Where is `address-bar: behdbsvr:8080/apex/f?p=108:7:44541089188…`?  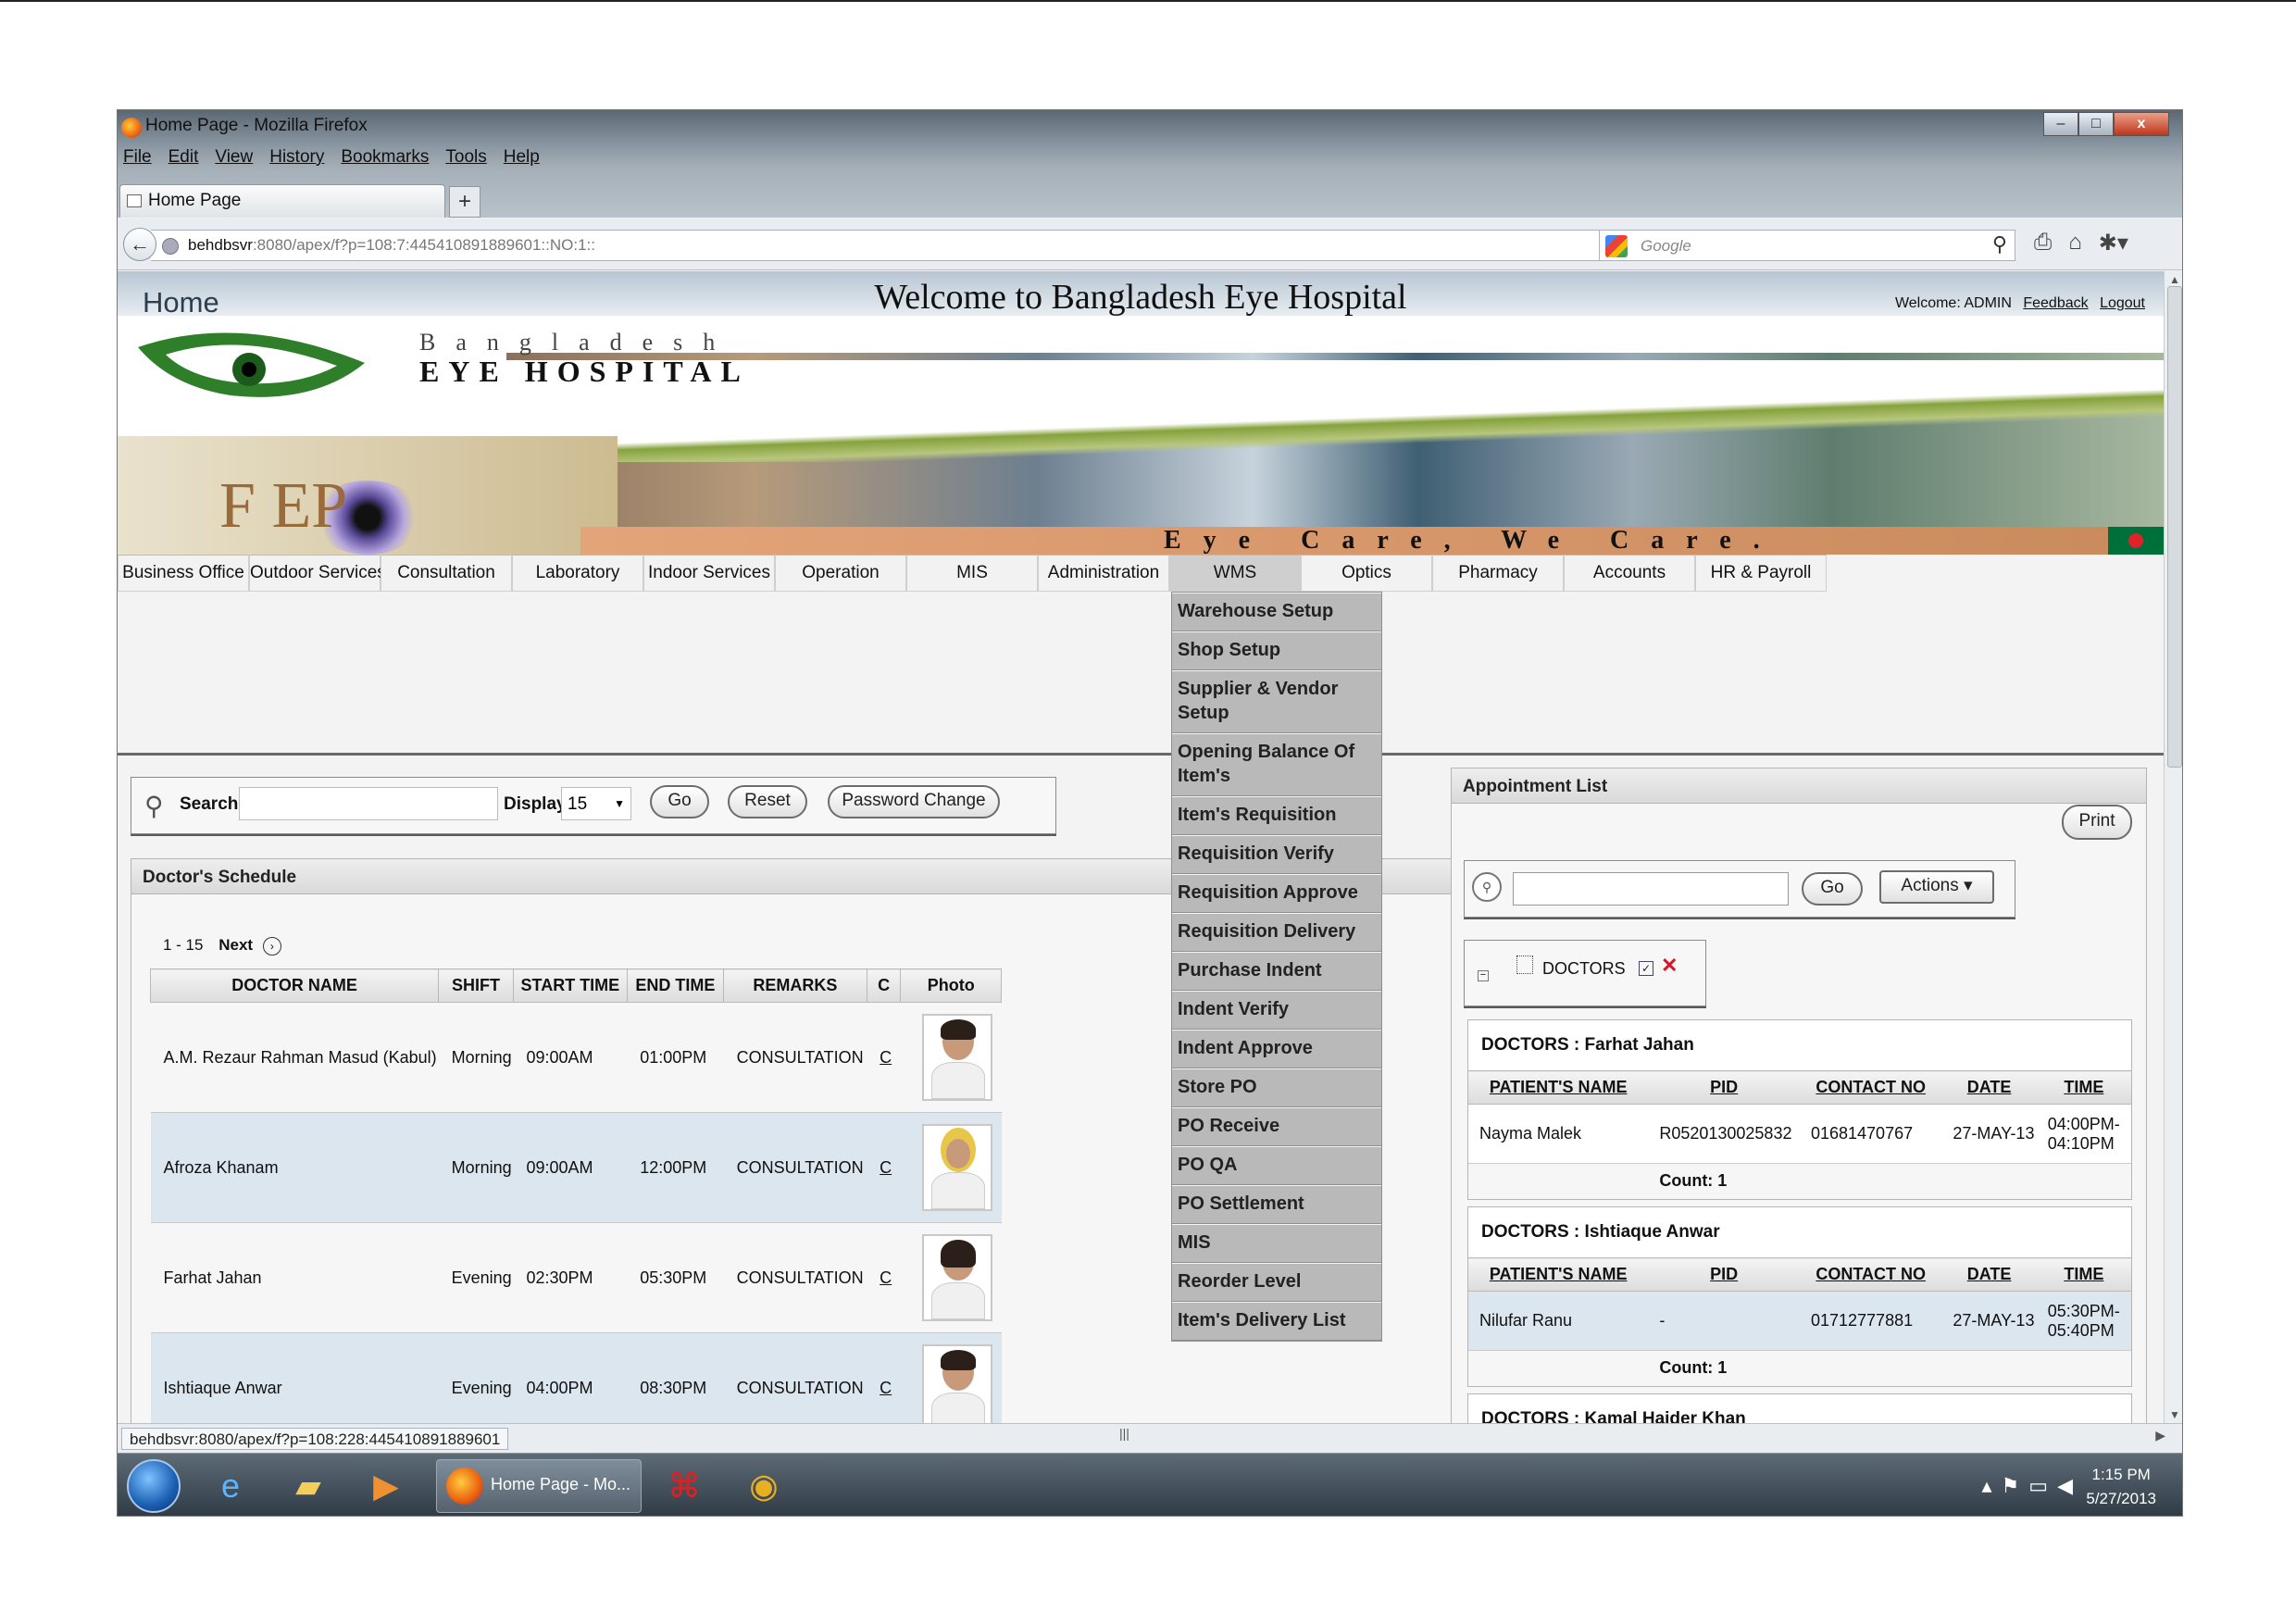
address-bar: behdbsvr:8080/apex/f?p=108:7:44541089188… is located at coordinates (925, 245).